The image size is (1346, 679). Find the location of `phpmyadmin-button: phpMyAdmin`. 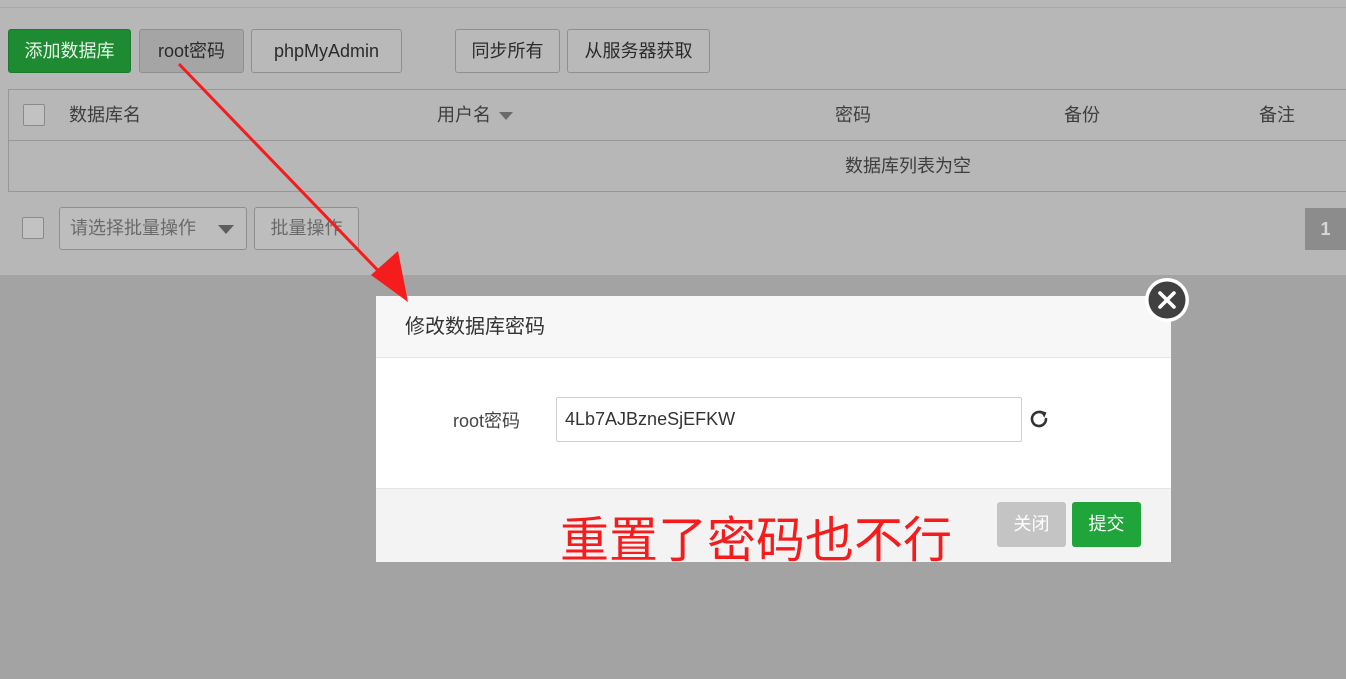

phpmyadmin-button: phpMyAdmin is located at coordinates (326, 51).